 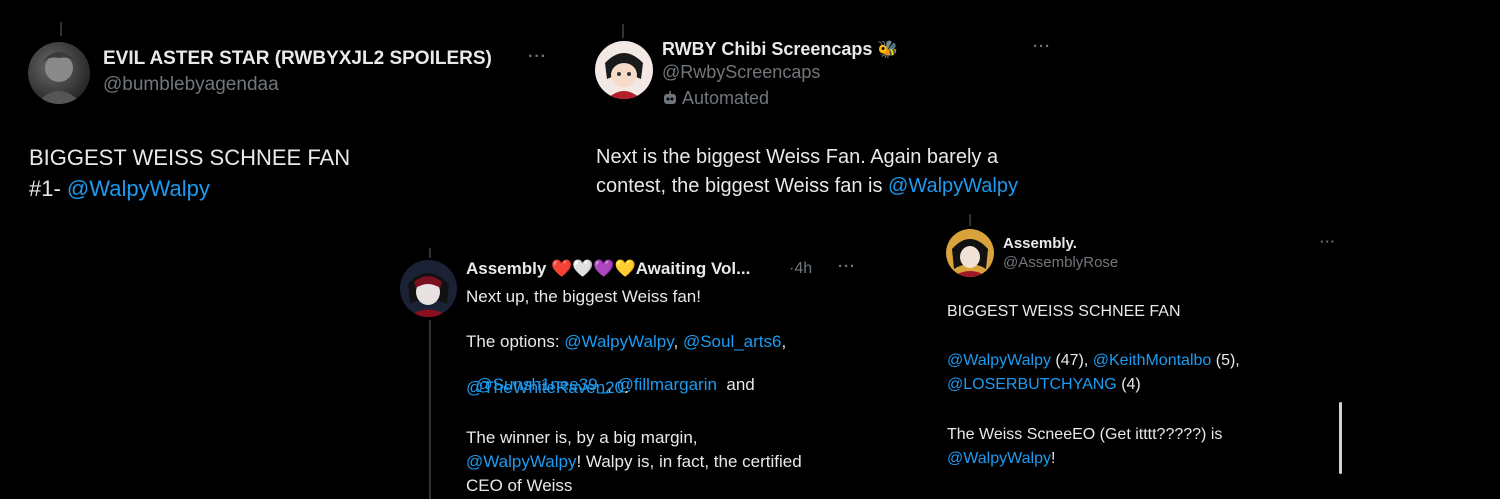 I want to click on scrollbar, so click(x=1340, y=438).